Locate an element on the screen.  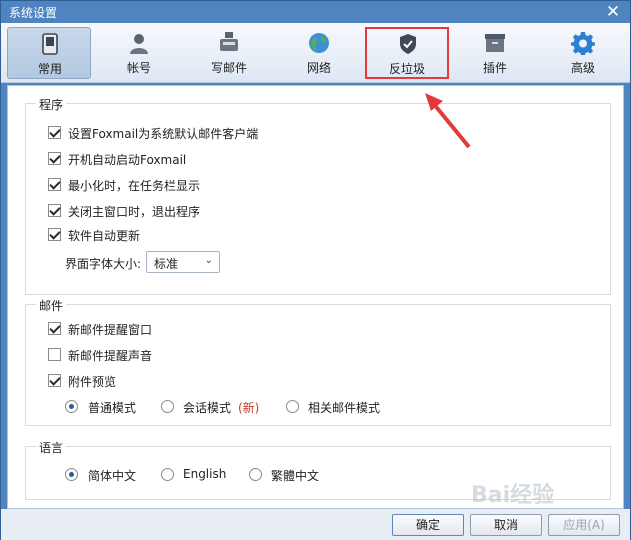
tab-general-label: 常用 is located at coordinates (49, 69).